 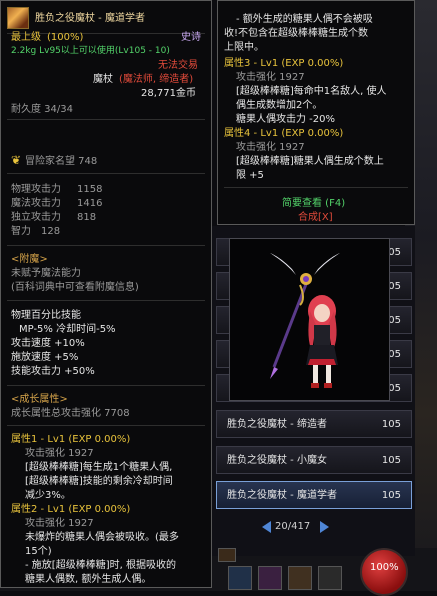 What do you see at coordinates (279, 105) in the screenshot?
I see `attr3-line: 偶生成数增加2个。` at bounding box center [279, 105].